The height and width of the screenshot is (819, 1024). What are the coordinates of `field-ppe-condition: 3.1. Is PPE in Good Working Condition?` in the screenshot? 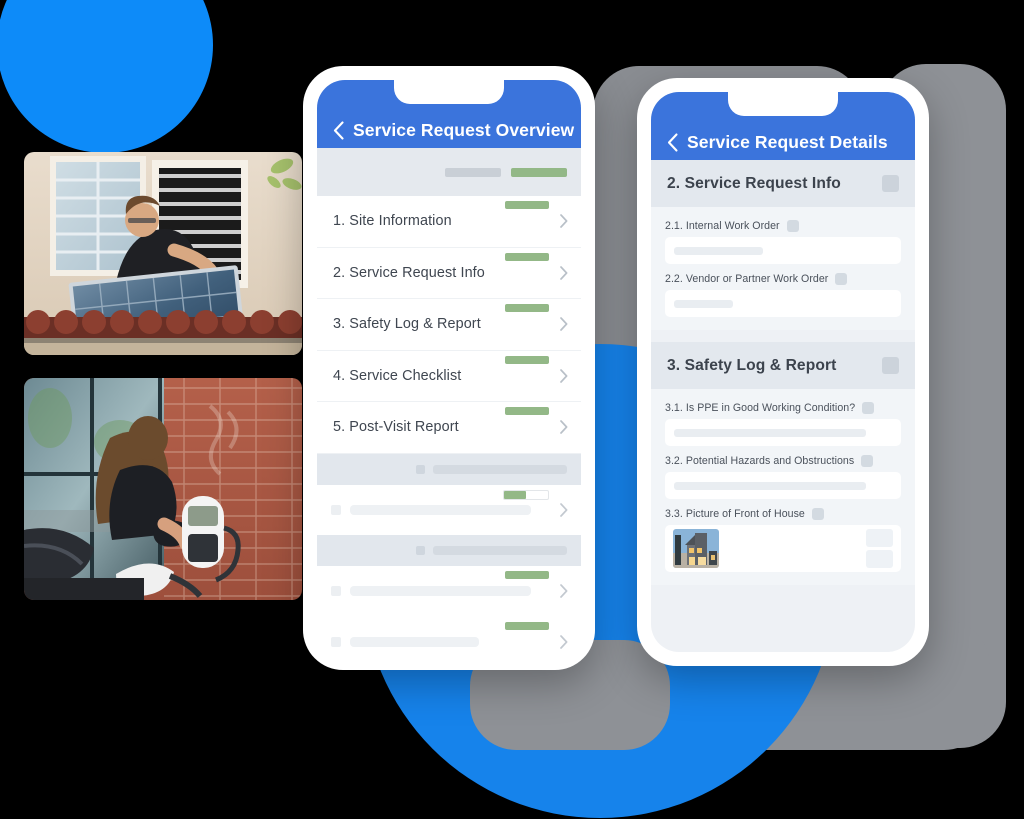 It's located at (783, 424).